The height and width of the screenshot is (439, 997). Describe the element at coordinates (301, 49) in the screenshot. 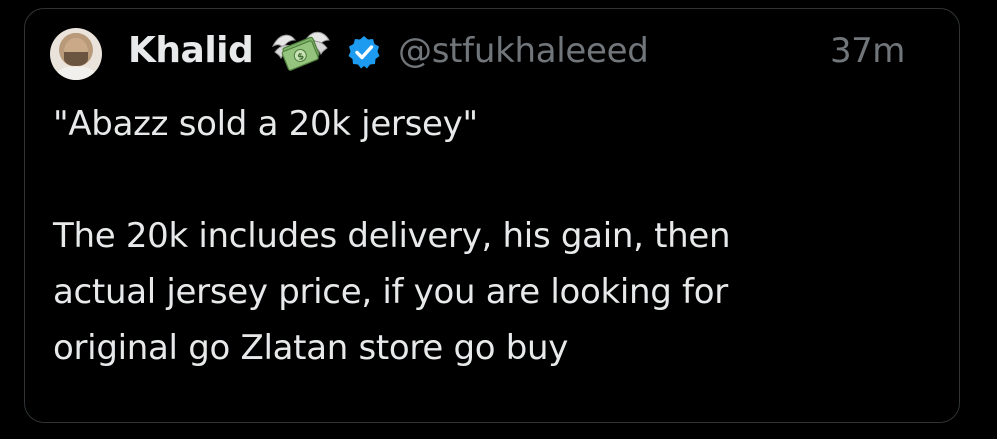

I see `money-with-wings-icon: $` at that location.